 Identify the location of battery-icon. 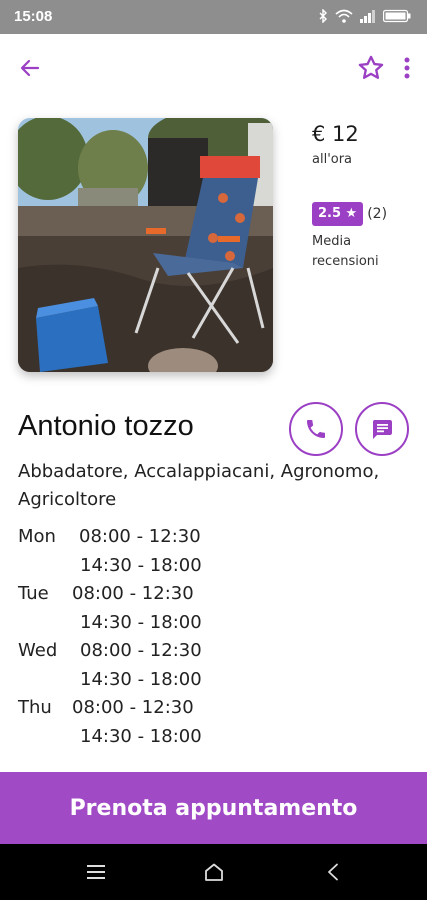
(397, 16).